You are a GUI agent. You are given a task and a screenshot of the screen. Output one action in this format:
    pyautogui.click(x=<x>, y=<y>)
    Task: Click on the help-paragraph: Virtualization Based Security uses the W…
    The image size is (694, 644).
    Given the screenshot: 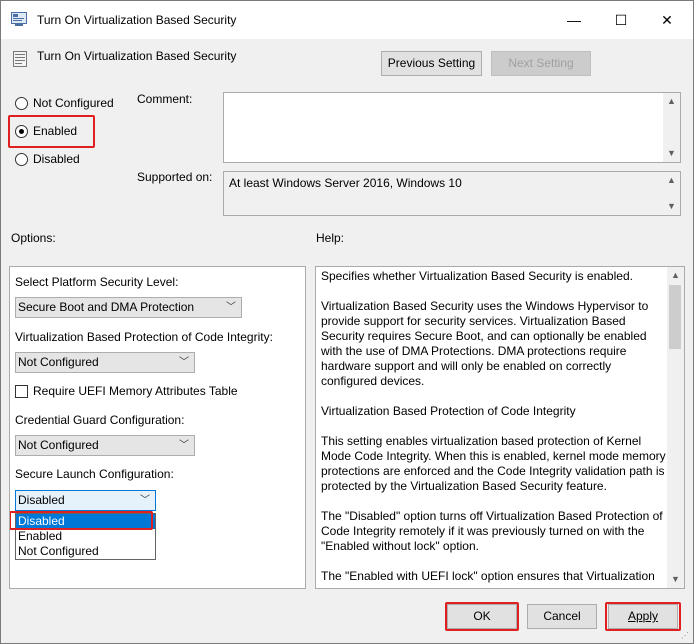 What is the action you would take?
    pyautogui.click(x=485, y=343)
    